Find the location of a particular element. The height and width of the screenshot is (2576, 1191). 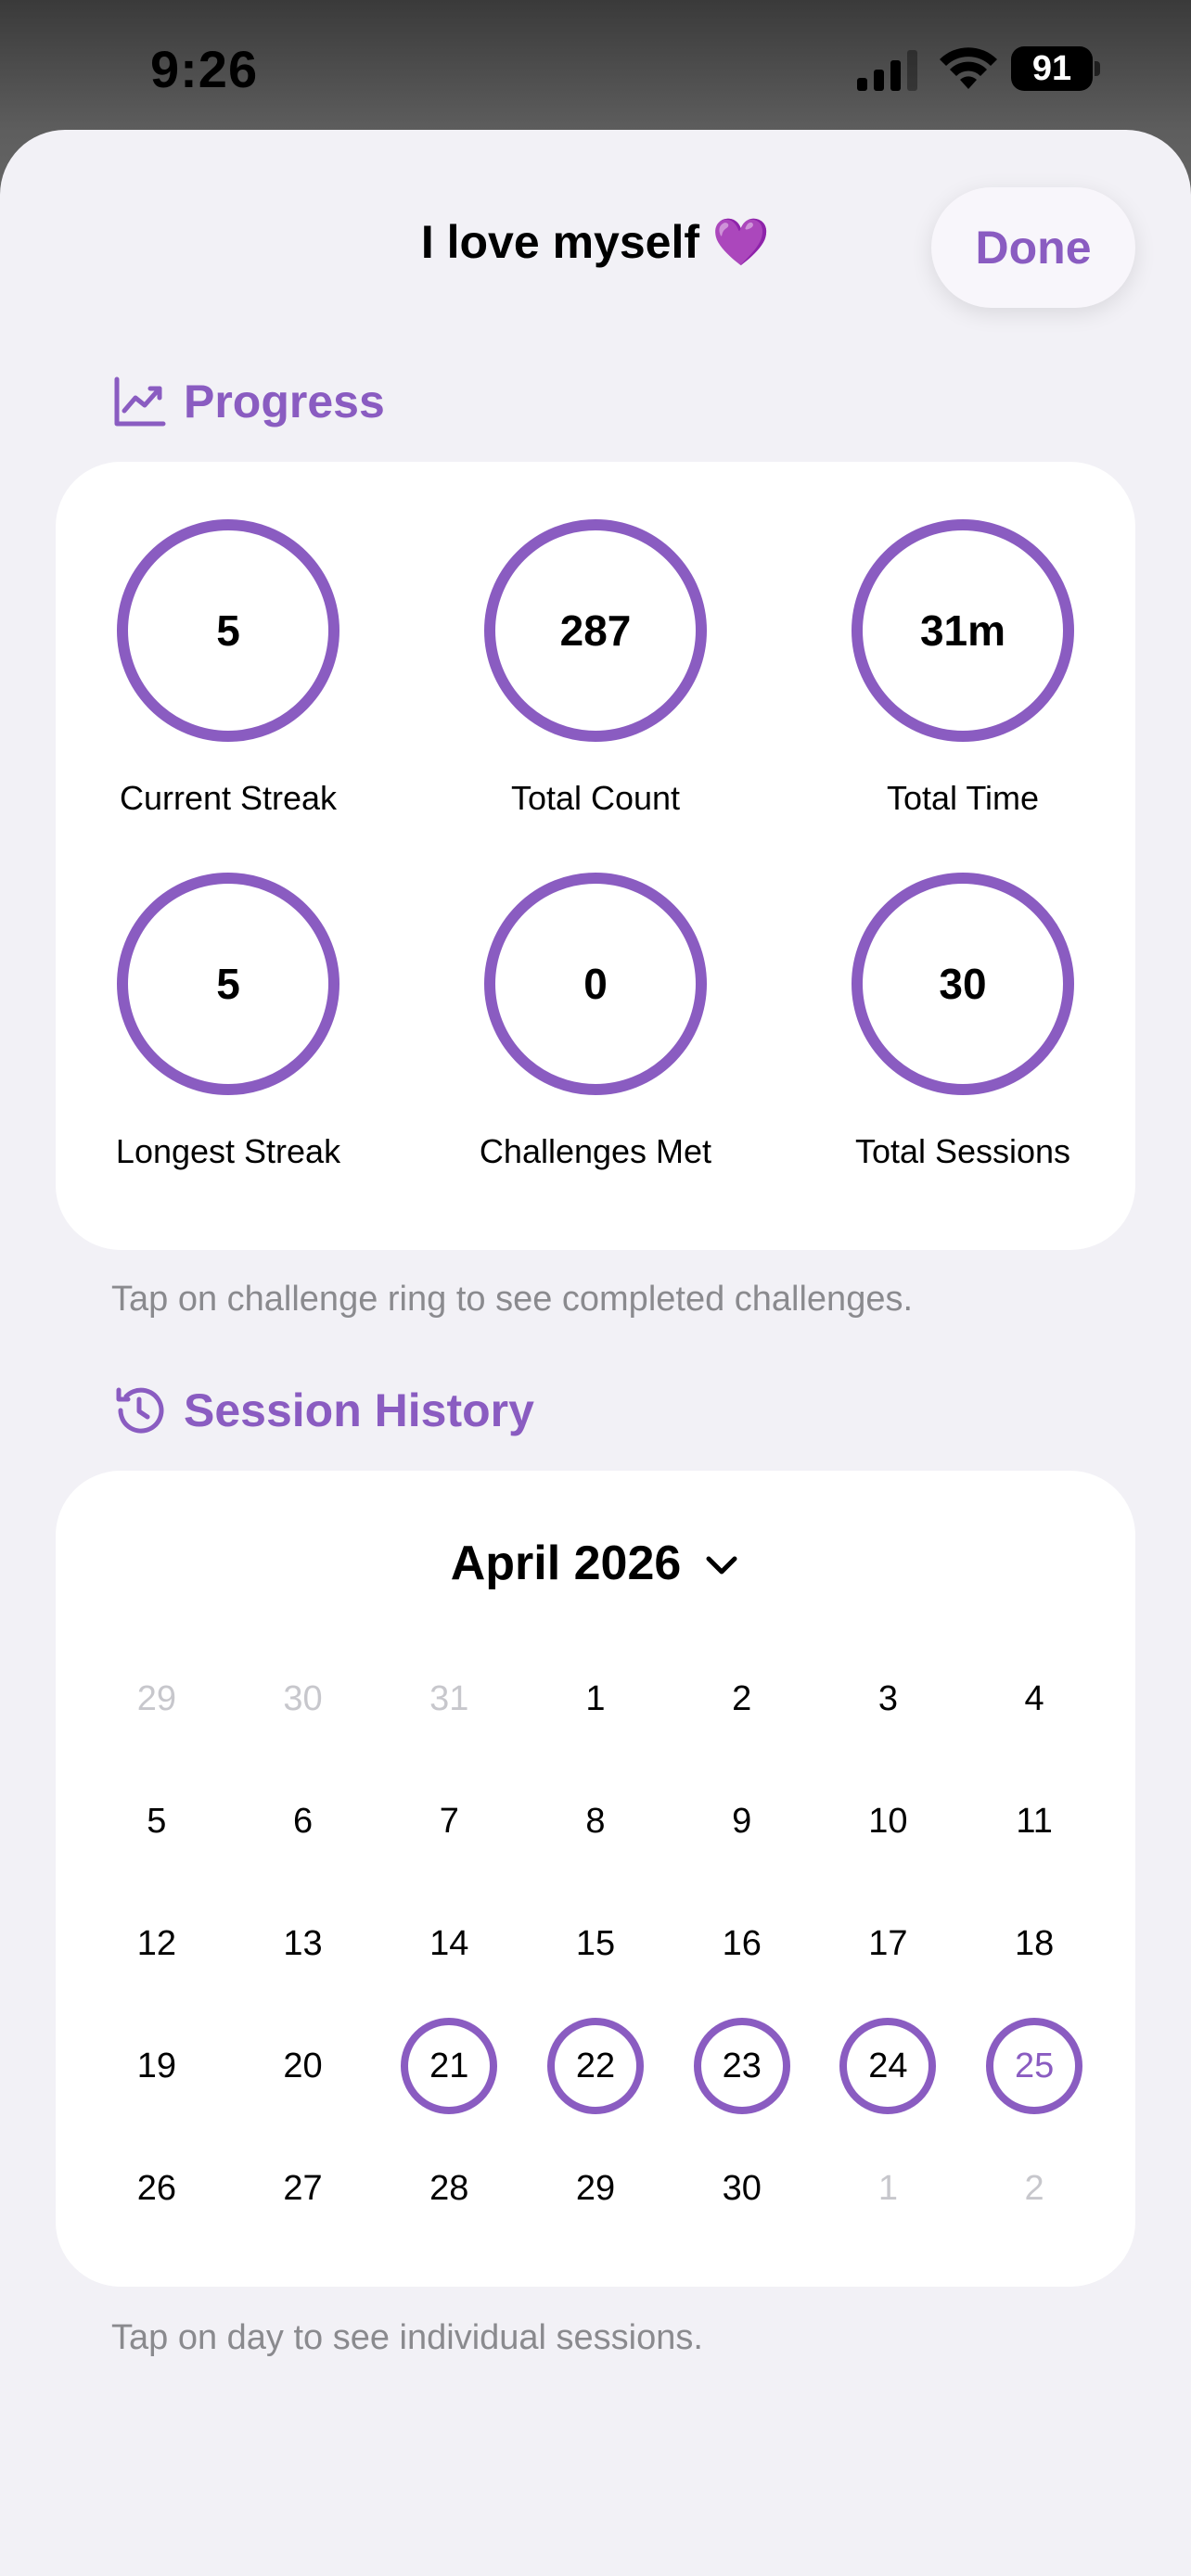

calendar-day-number: 18 is located at coordinates (1034, 1943).